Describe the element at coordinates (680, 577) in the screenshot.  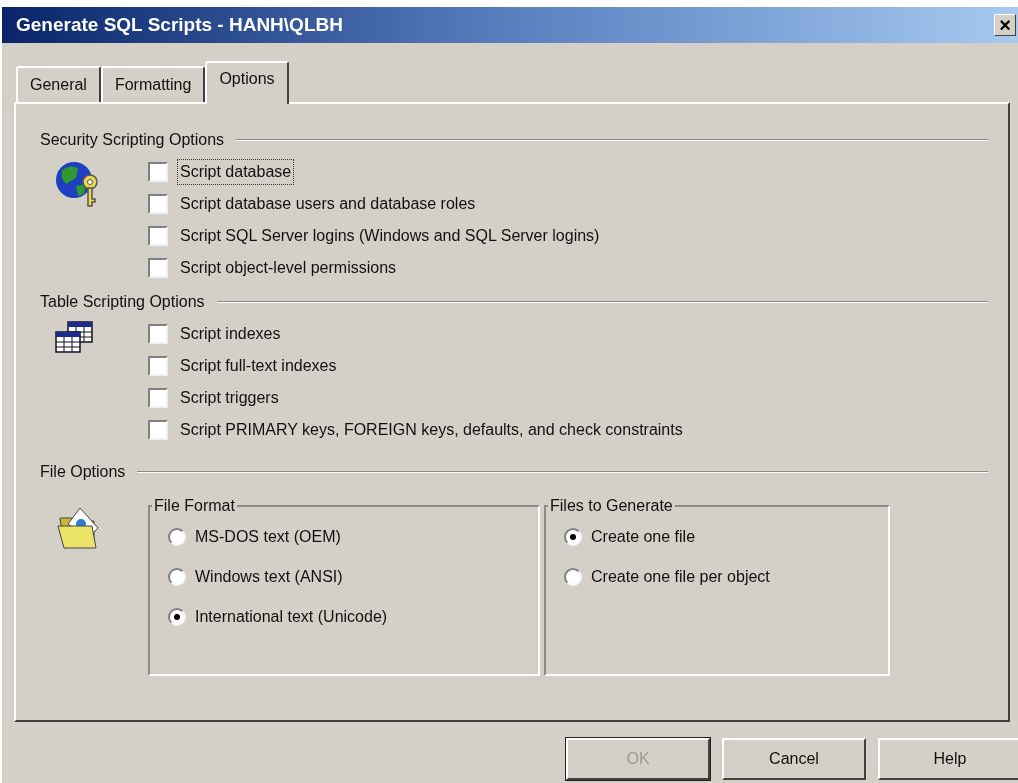
I see `radio-label: Create one file per object` at that location.